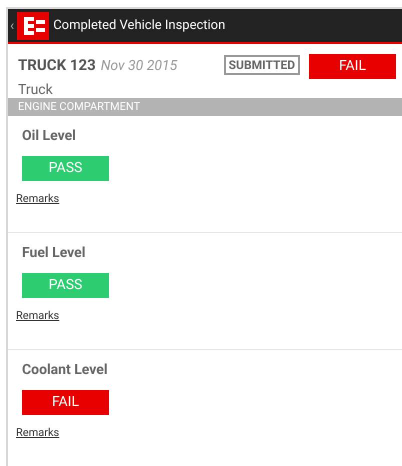 This screenshot has width=402, height=466. I want to click on item-title: Fuel Level, so click(54, 254).